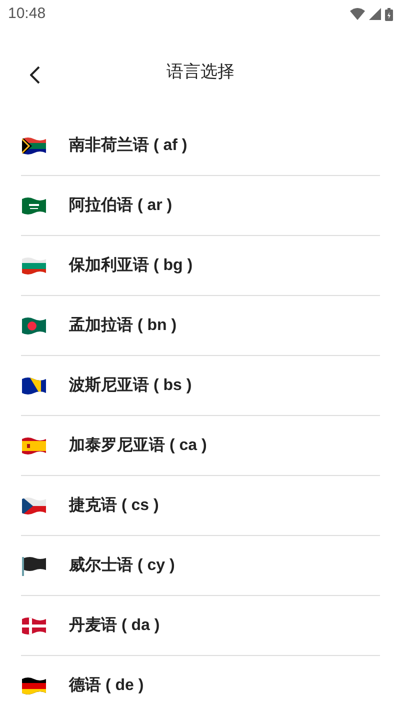 The width and height of the screenshot is (401, 713). Describe the element at coordinates (200, 146) in the screenshot. I see `language-item: 南非荷兰语 ( af )` at that location.